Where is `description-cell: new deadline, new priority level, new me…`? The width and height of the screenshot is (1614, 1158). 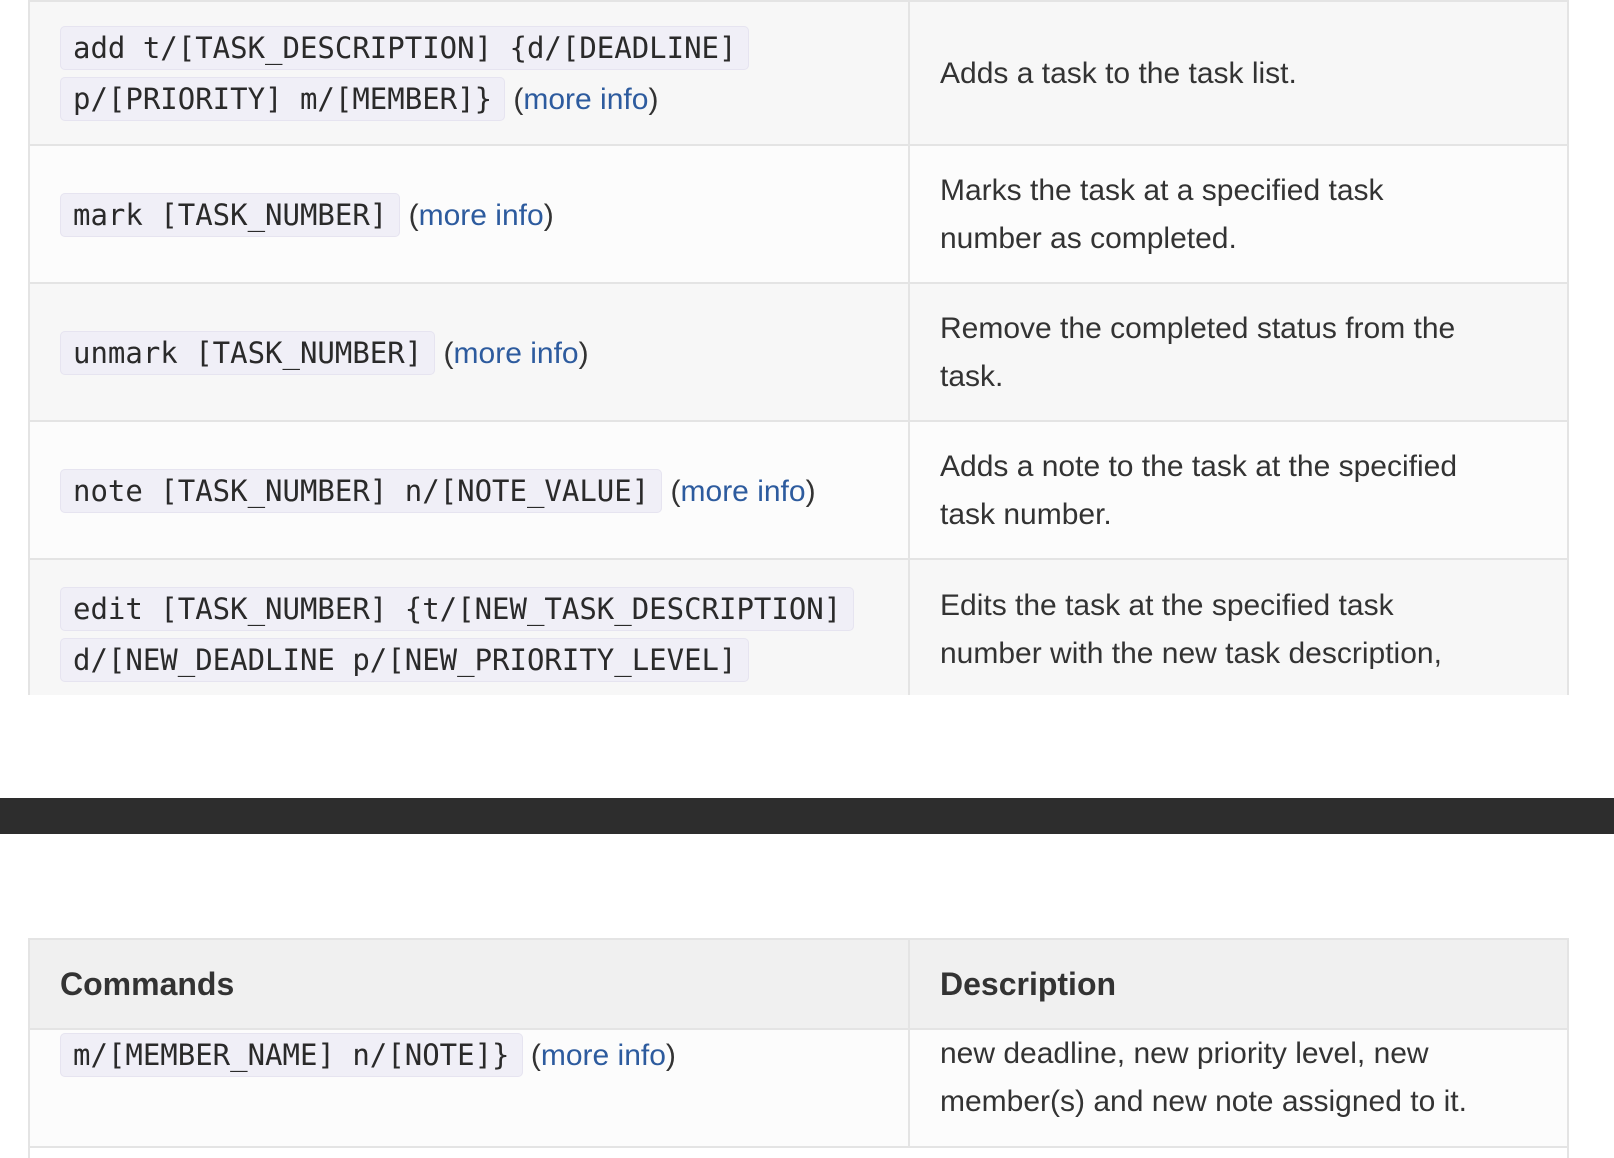
description-cell: new deadline, new priority level, new me… is located at coordinates (1238, 1088).